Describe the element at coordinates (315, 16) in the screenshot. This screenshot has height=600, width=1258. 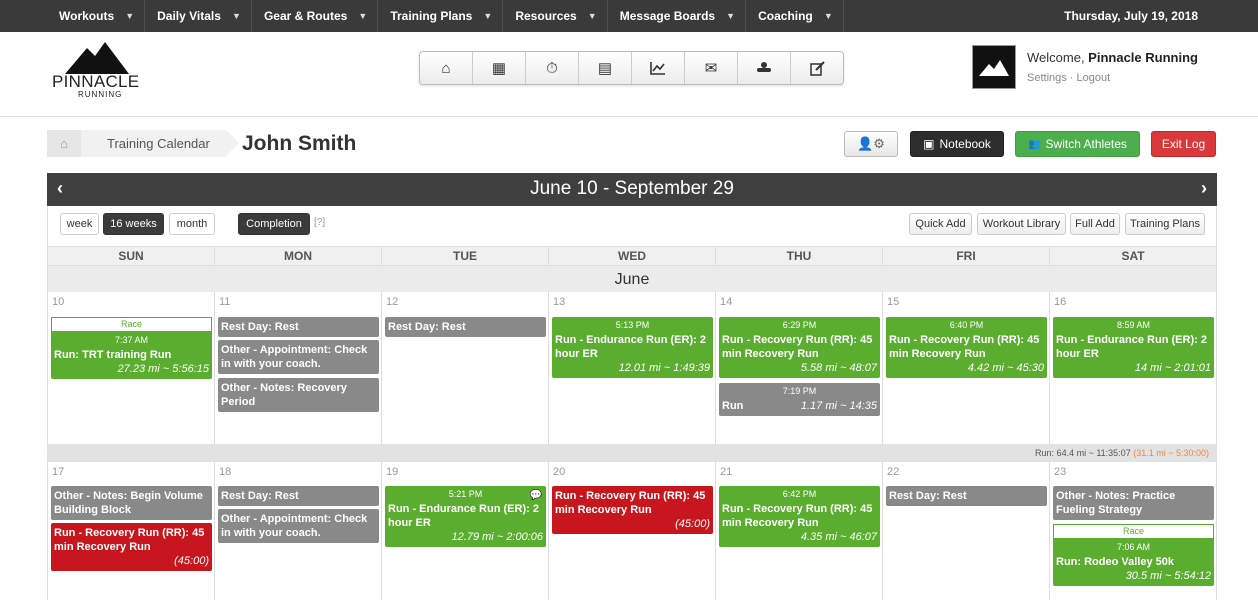
I see `menu-gear-routes: Gear & Routes ▼` at that location.